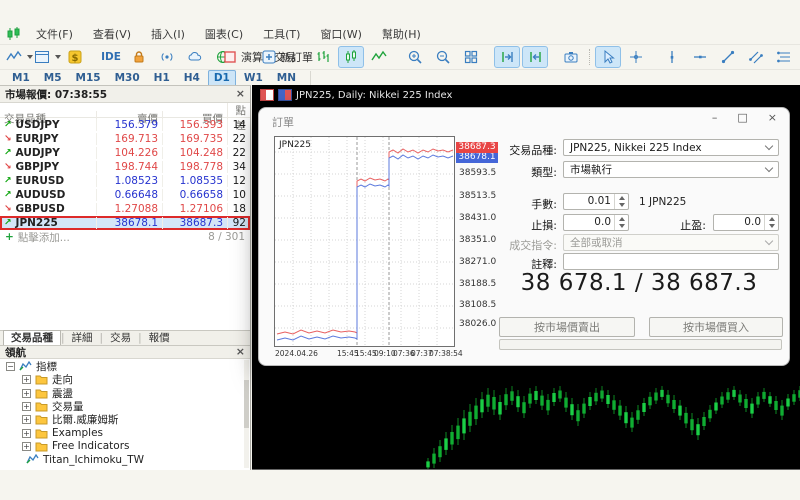 The height and width of the screenshot is (500, 800). I want to click on buy-by-market-button: 按市場價買入, so click(716, 327).